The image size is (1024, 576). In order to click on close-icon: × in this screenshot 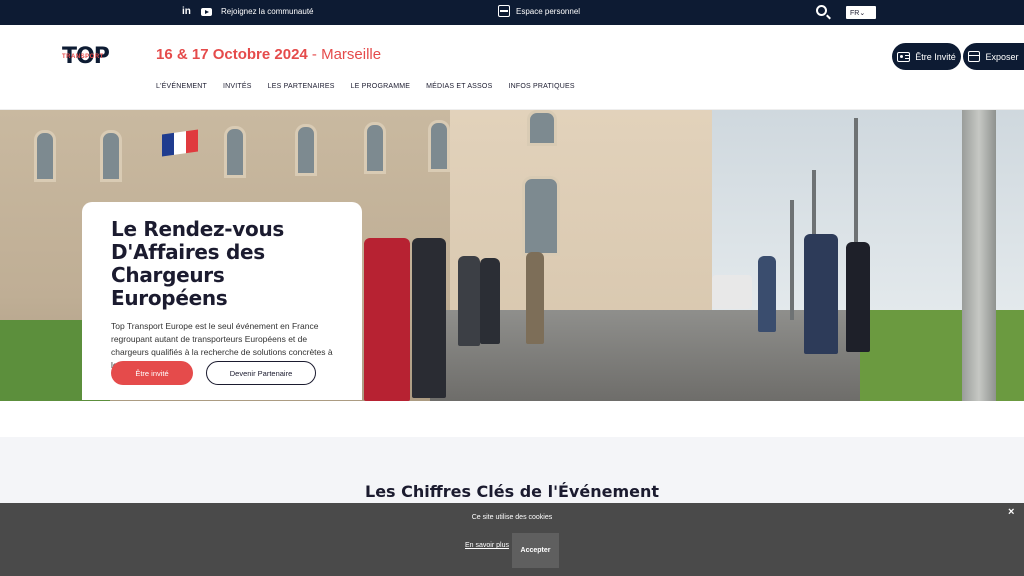, I will do `click(1011, 512)`.